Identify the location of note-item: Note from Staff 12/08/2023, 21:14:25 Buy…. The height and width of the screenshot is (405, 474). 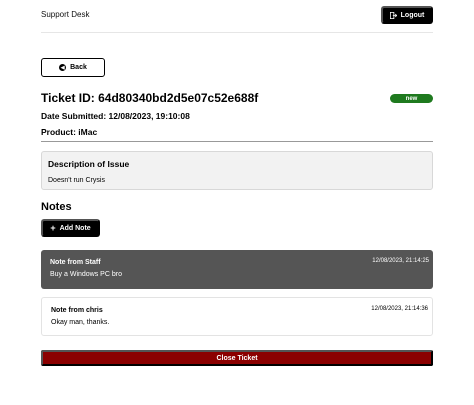
(237, 269).